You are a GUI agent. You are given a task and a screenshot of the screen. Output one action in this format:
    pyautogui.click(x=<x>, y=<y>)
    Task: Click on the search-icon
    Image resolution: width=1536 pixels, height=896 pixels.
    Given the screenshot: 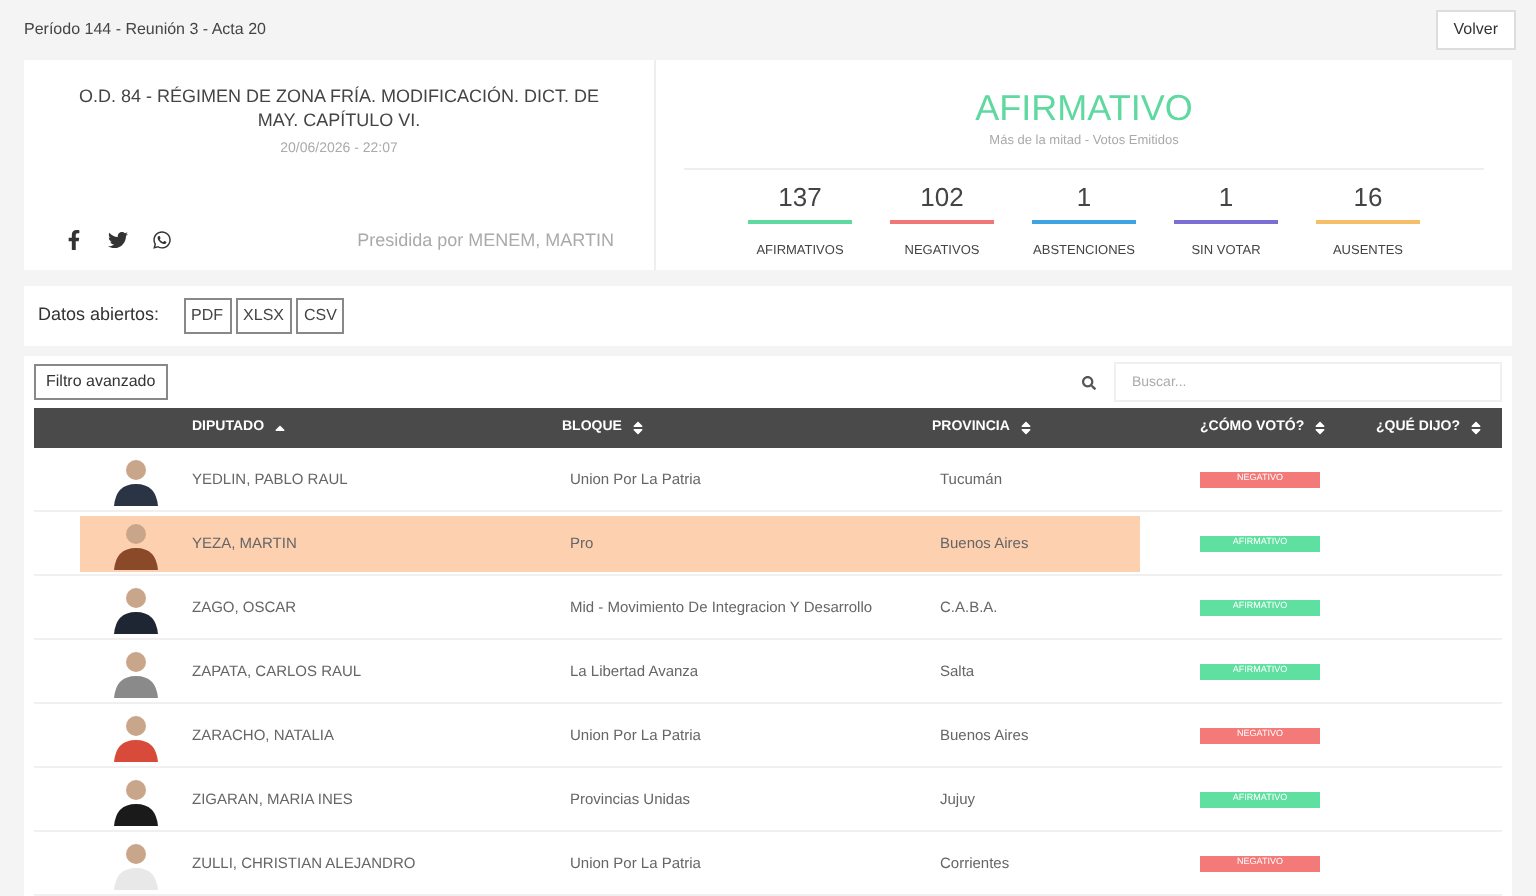 What is the action you would take?
    pyautogui.click(x=1089, y=382)
    